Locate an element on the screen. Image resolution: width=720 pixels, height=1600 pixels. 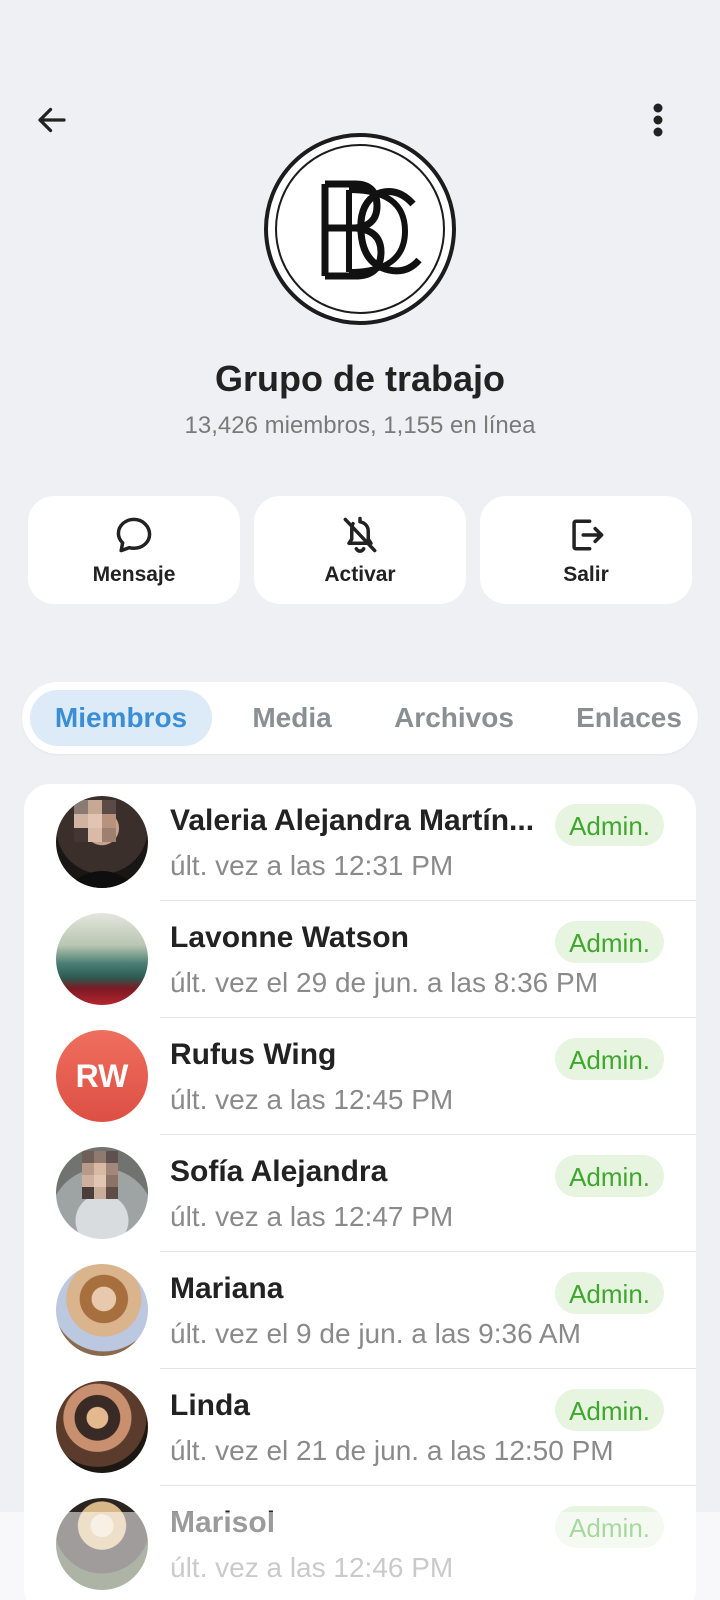
action-buttons: Mensaje Activar Salir is located at coordinates (360, 550).